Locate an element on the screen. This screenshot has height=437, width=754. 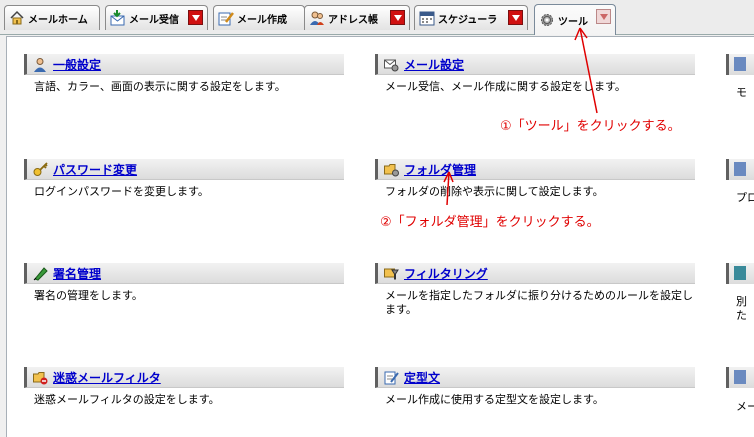
tab-address-book: アドレス帳 is located at coordinates (357, 17).